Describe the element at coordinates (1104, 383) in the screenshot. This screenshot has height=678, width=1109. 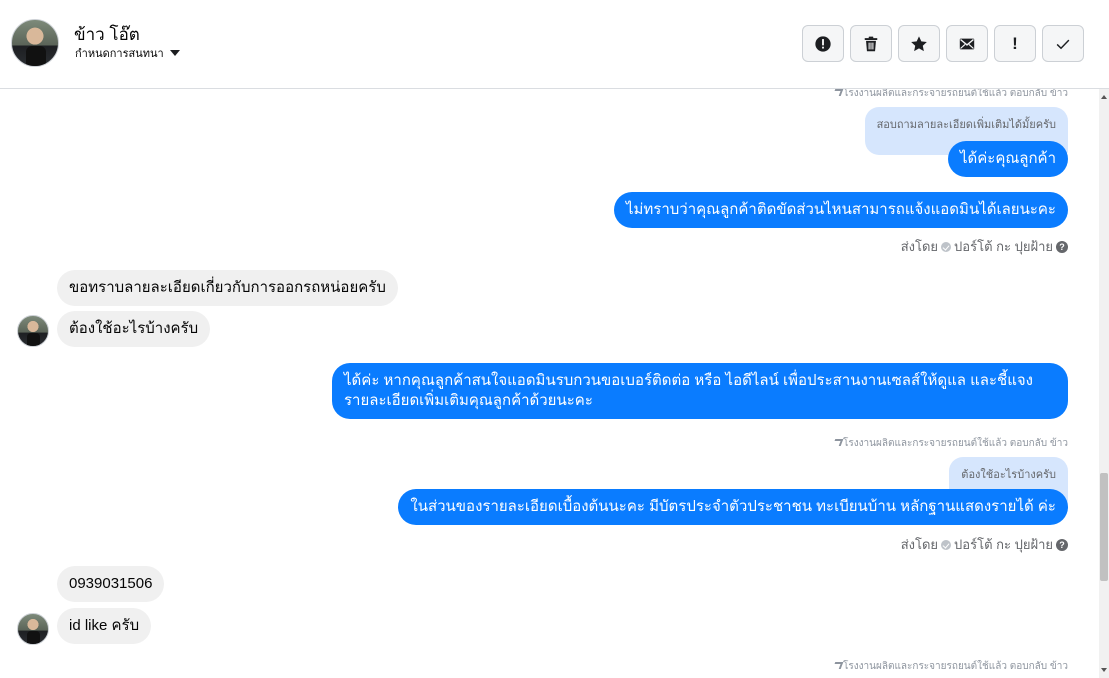
I see `thread-scrollbar` at that location.